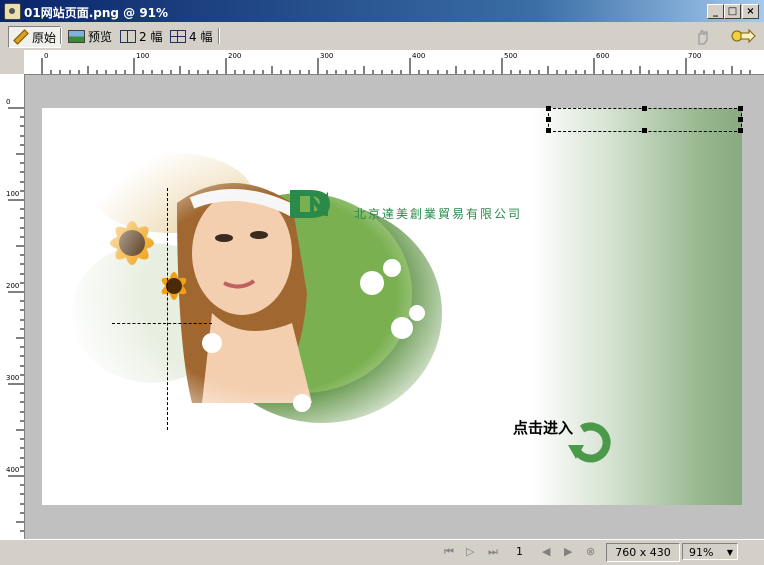  I want to click on ruler-label: 500, so click(511, 56).